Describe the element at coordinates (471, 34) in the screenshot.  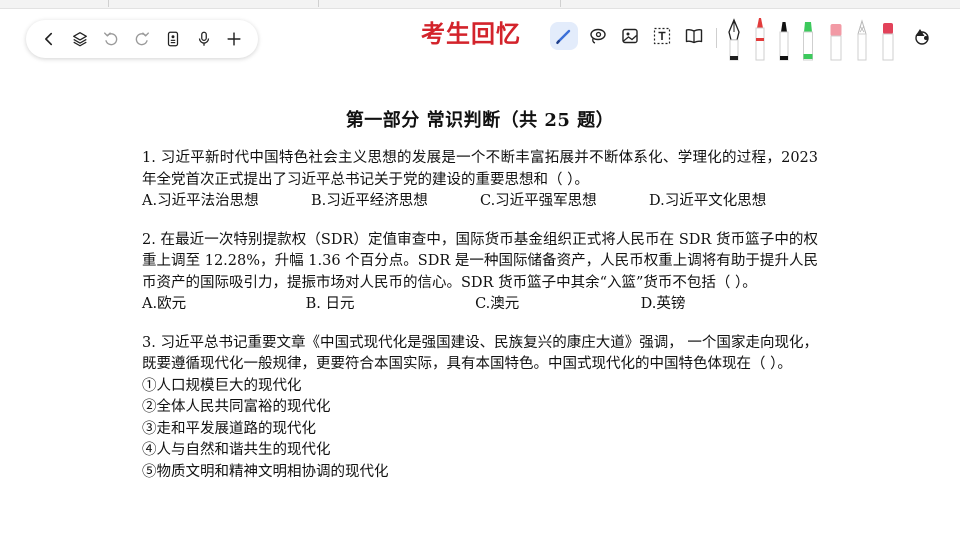
I see `handwritten-note: 考生回忆` at that location.